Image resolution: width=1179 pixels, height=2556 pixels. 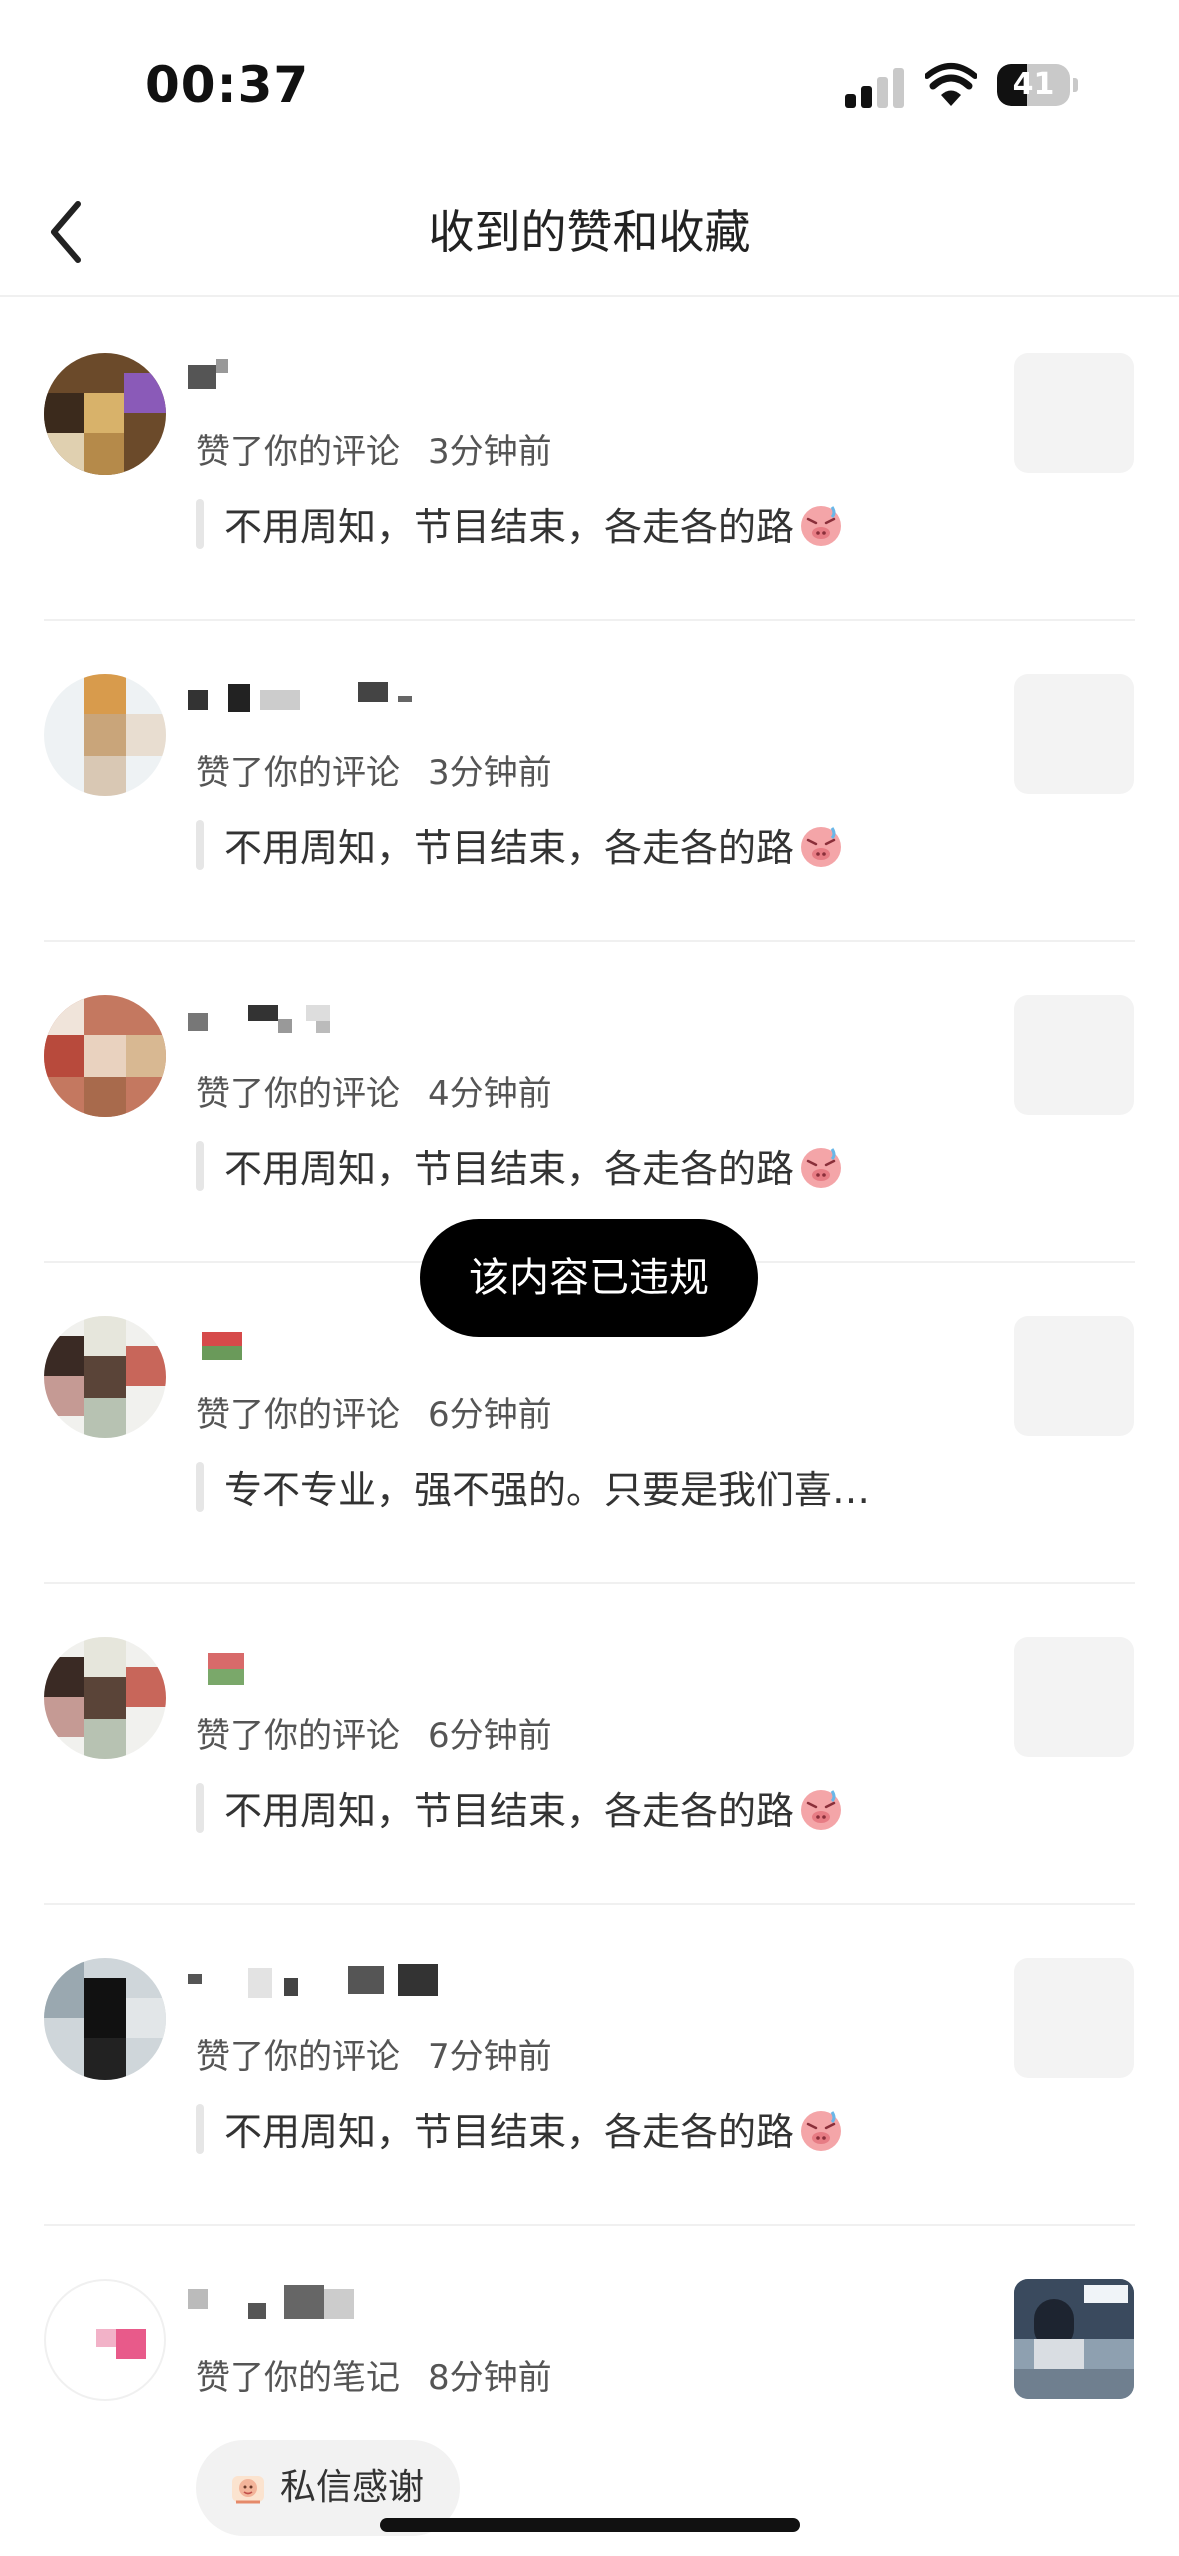 I want to click on cellular-signal-icon, so click(x=874, y=88).